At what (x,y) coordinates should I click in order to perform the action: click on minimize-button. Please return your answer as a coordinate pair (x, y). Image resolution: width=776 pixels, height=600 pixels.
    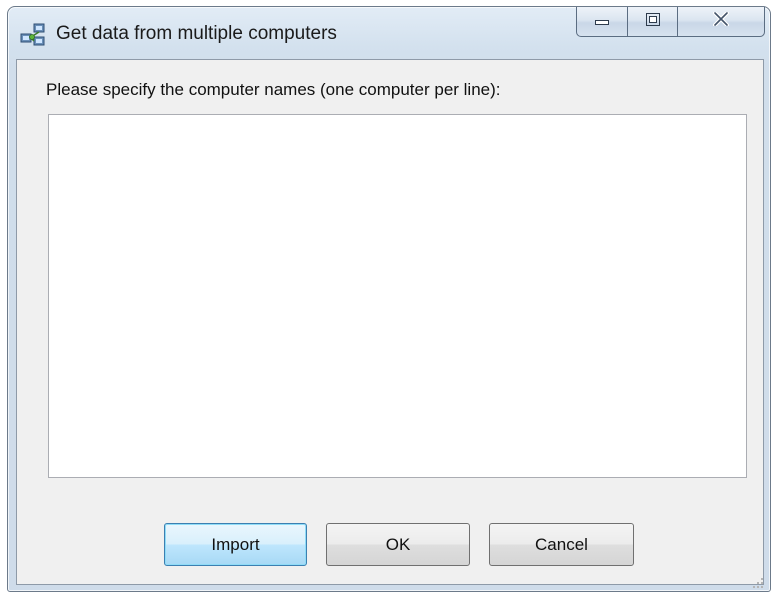
    Looking at the image, I should click on (601, 22).